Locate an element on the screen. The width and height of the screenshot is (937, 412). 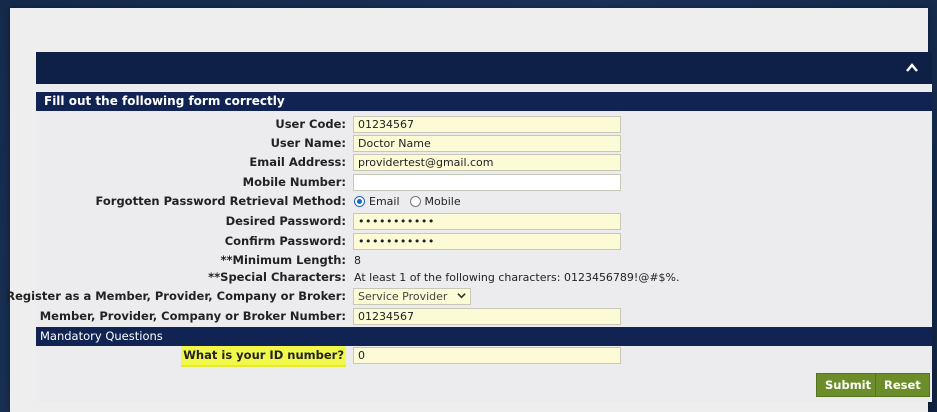
email-row: Email Address: providertest@gmail.com is located at coordinates (484, 162).